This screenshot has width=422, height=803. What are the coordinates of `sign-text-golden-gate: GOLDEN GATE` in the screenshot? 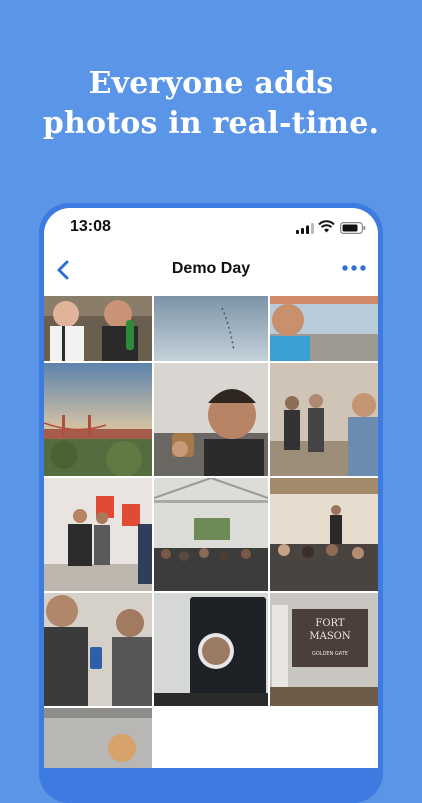 It's located at (330, 654).